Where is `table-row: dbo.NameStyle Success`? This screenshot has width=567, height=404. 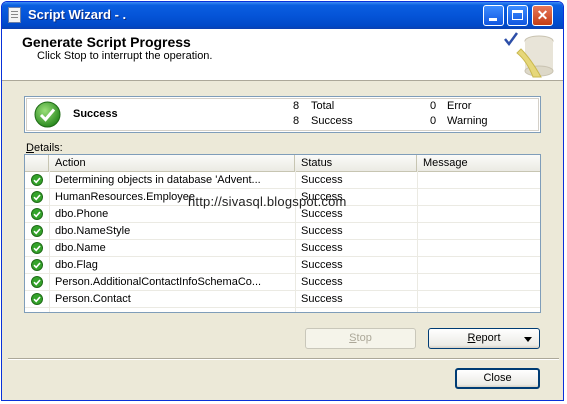
table-row: dbo.NameStyle Success is located at coordinates (282, 231).